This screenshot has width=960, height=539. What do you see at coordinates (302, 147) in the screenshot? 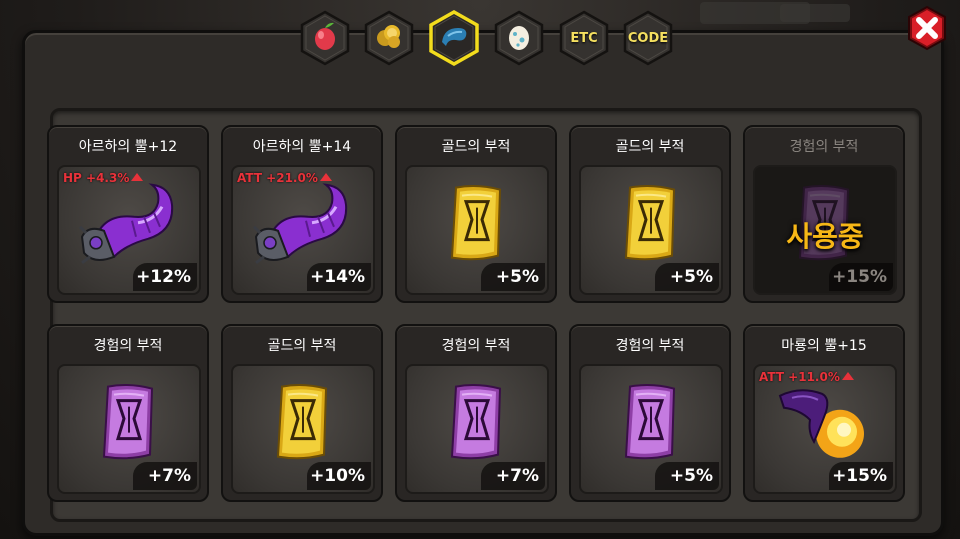
I see `item-name: 아르하의 뿔+14` at bounding box center [302, 147].